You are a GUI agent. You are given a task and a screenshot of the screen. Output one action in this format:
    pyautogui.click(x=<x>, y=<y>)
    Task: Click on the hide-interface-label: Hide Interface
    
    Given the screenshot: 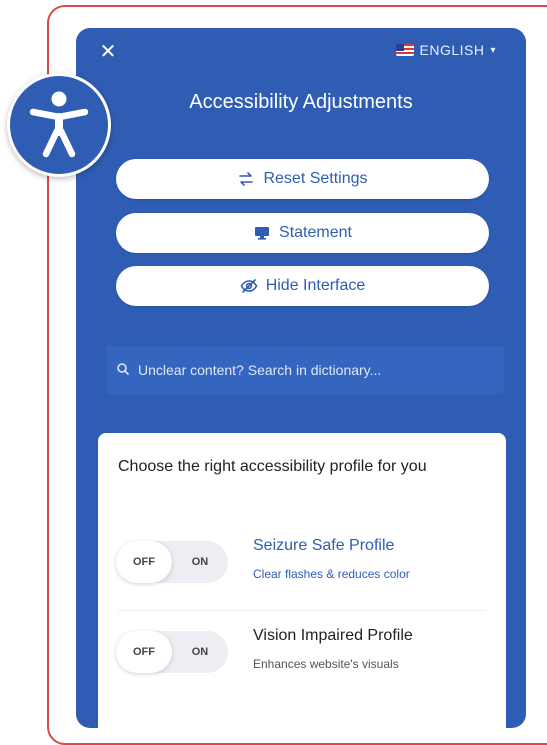 What is the action you would take?
    pyautogui.click(x=315, y=285)
    